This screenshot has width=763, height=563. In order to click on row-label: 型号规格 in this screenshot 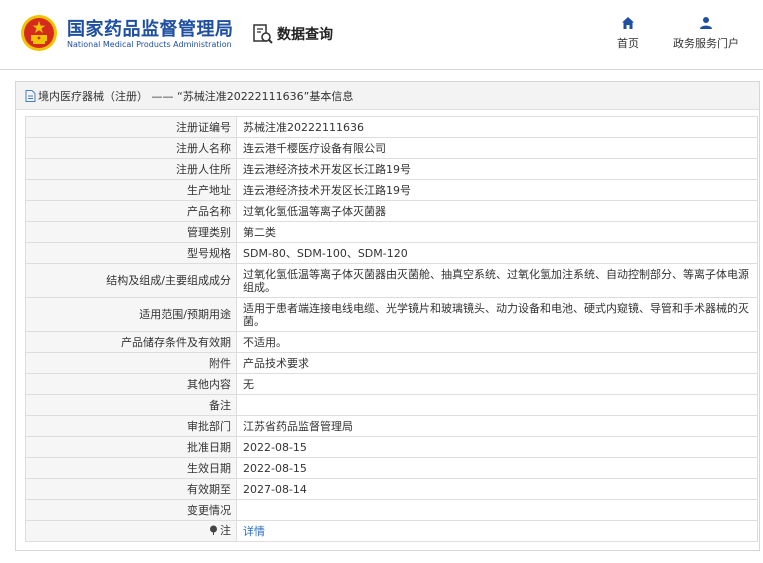, I will do `click(131, 253)`.